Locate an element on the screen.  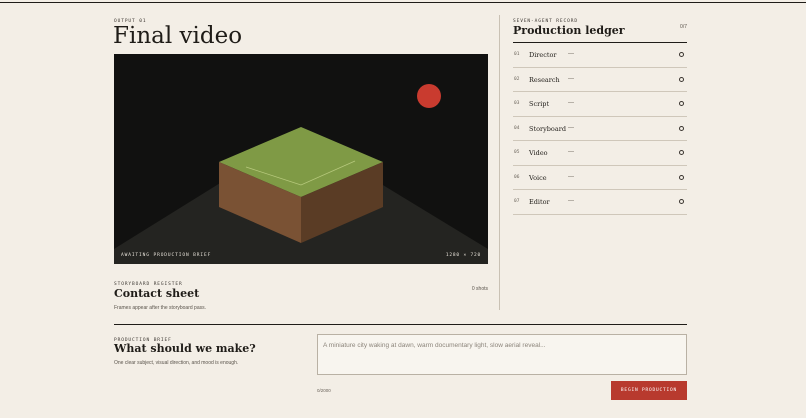
agent-name: Voice is located at coordinates (538, 177).